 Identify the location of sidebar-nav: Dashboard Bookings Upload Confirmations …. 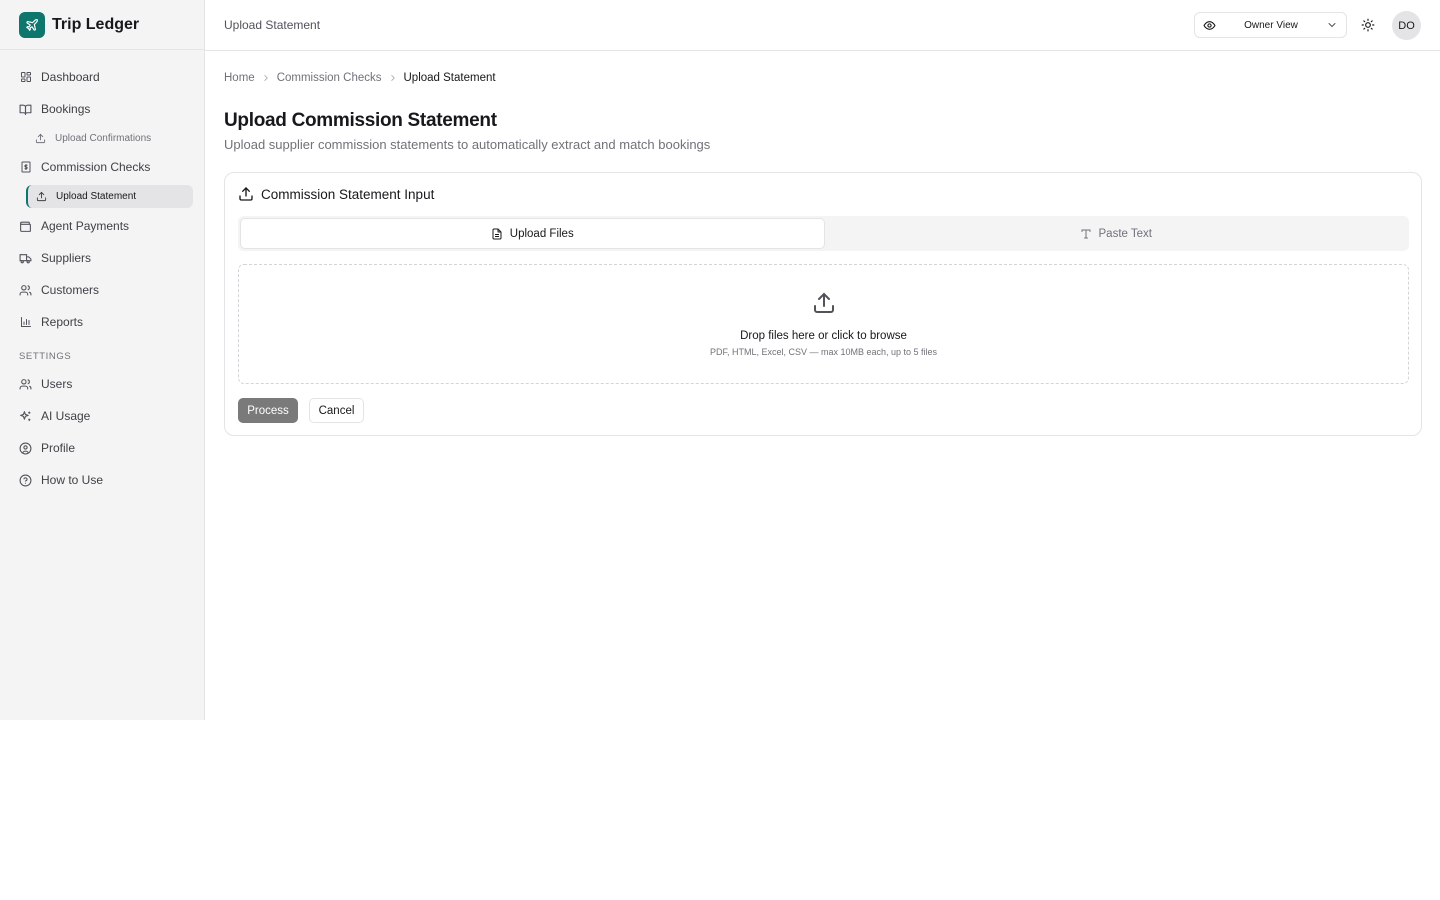
(102, 273).